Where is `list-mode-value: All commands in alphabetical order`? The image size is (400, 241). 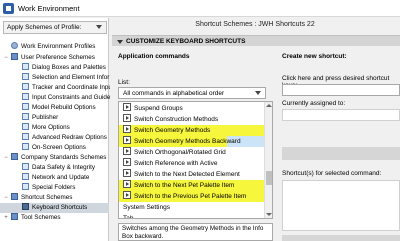
list-mode-value: All commands in alphabetical order is located at coordinates (174, 93).